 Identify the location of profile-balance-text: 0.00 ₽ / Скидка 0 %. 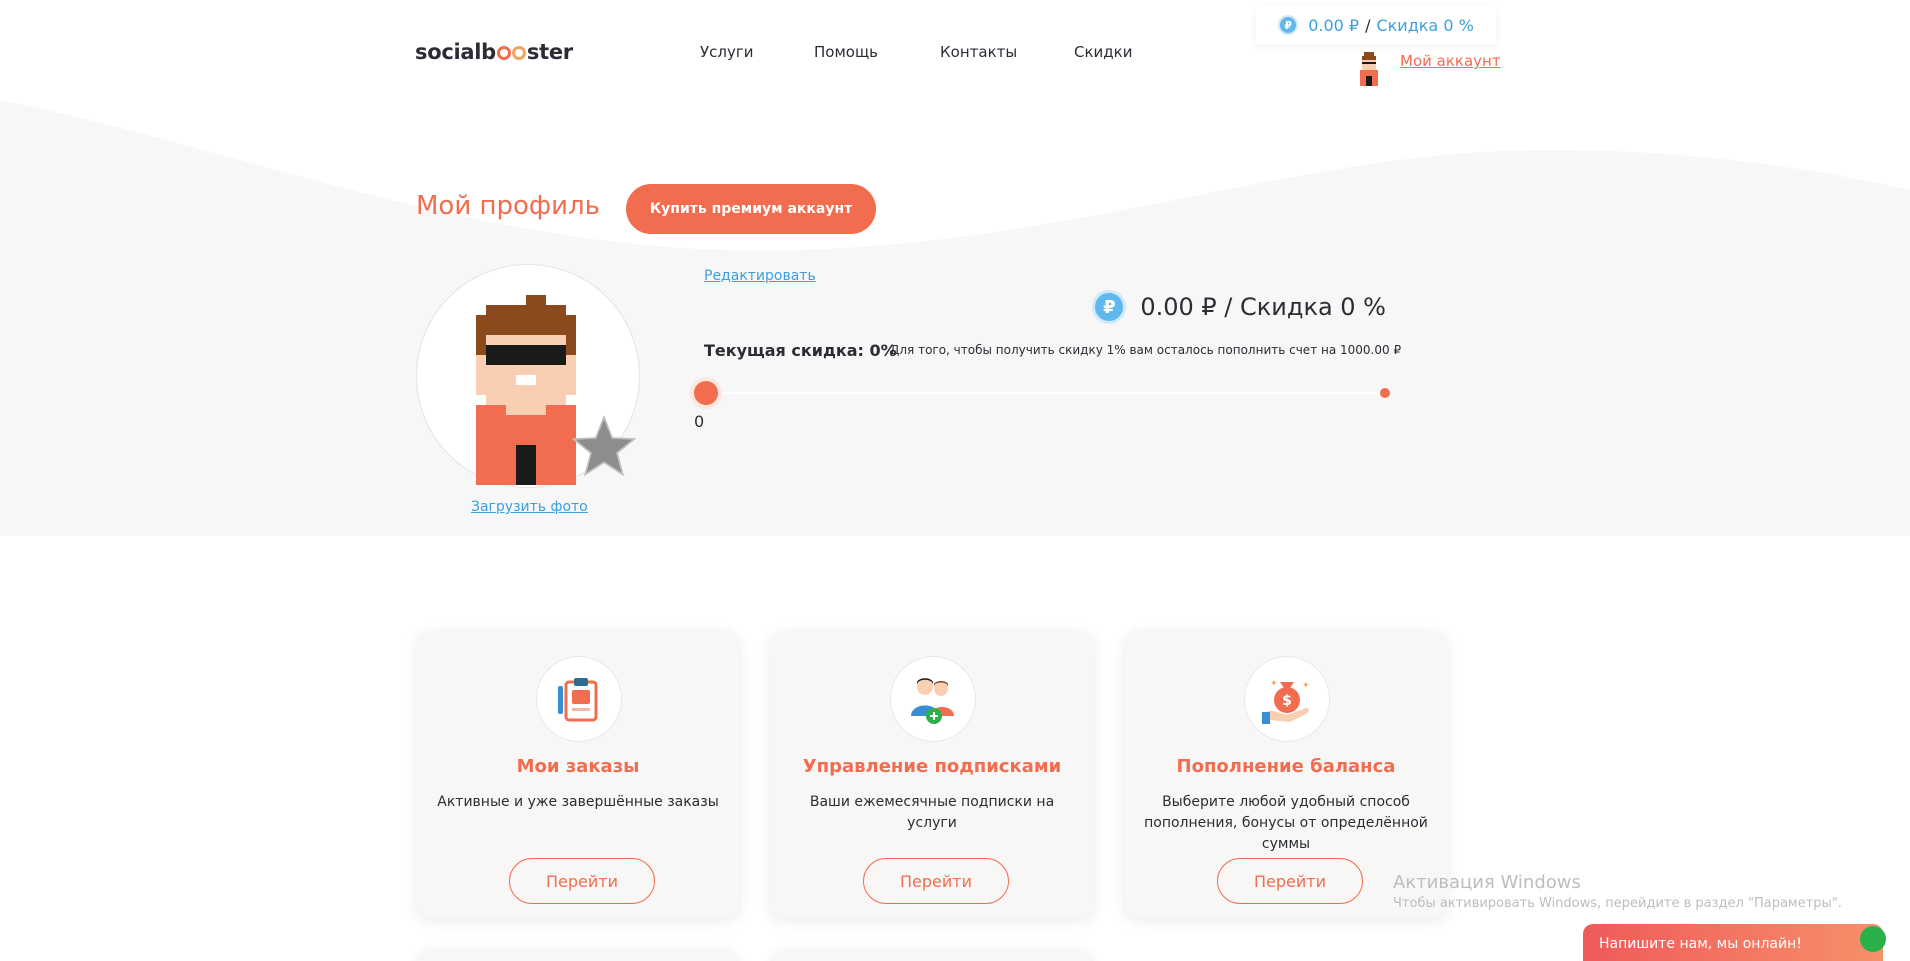
(1263, 307).